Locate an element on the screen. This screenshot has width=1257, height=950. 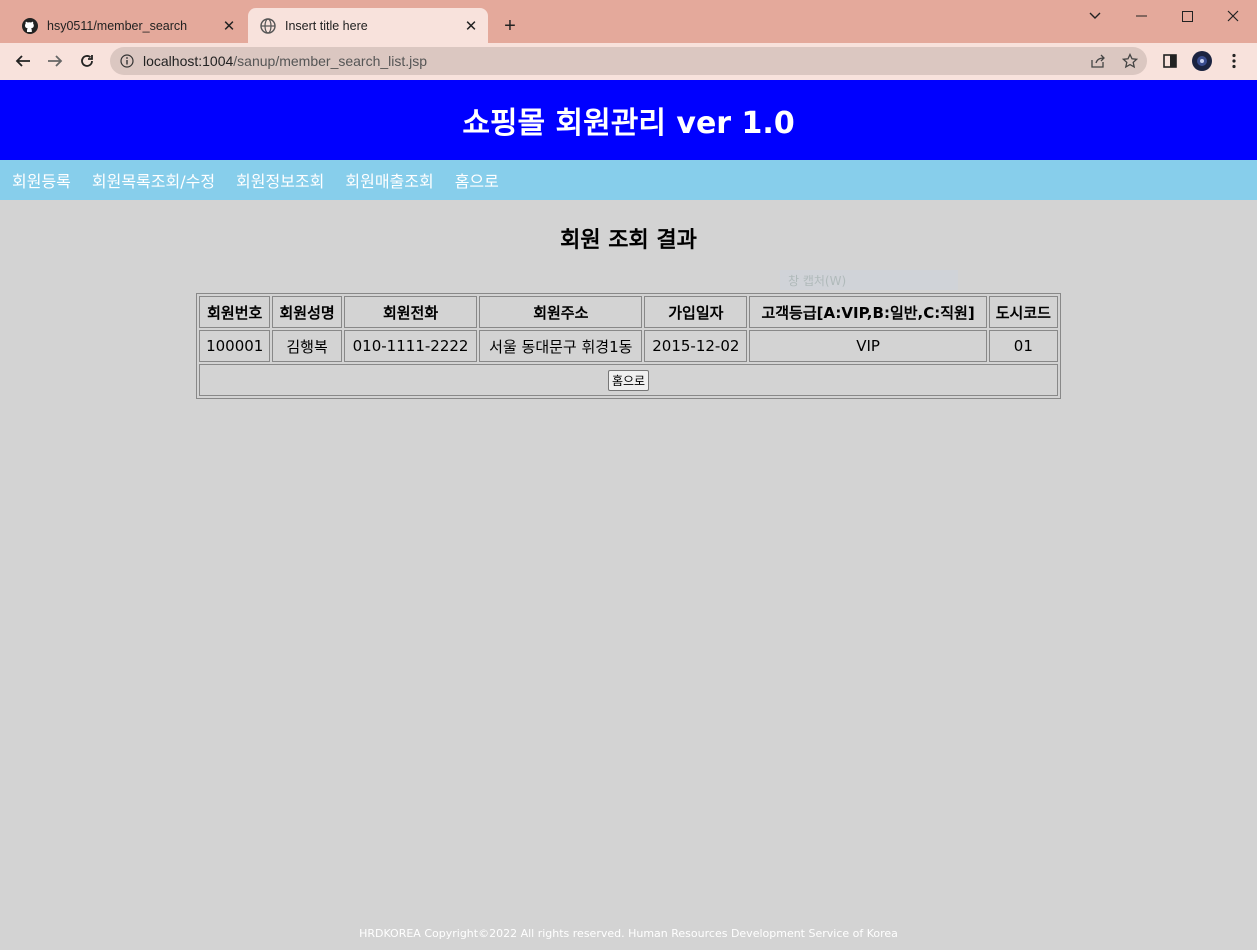
col-city-code: 도시코드 is located at coordinates (1023, 312).